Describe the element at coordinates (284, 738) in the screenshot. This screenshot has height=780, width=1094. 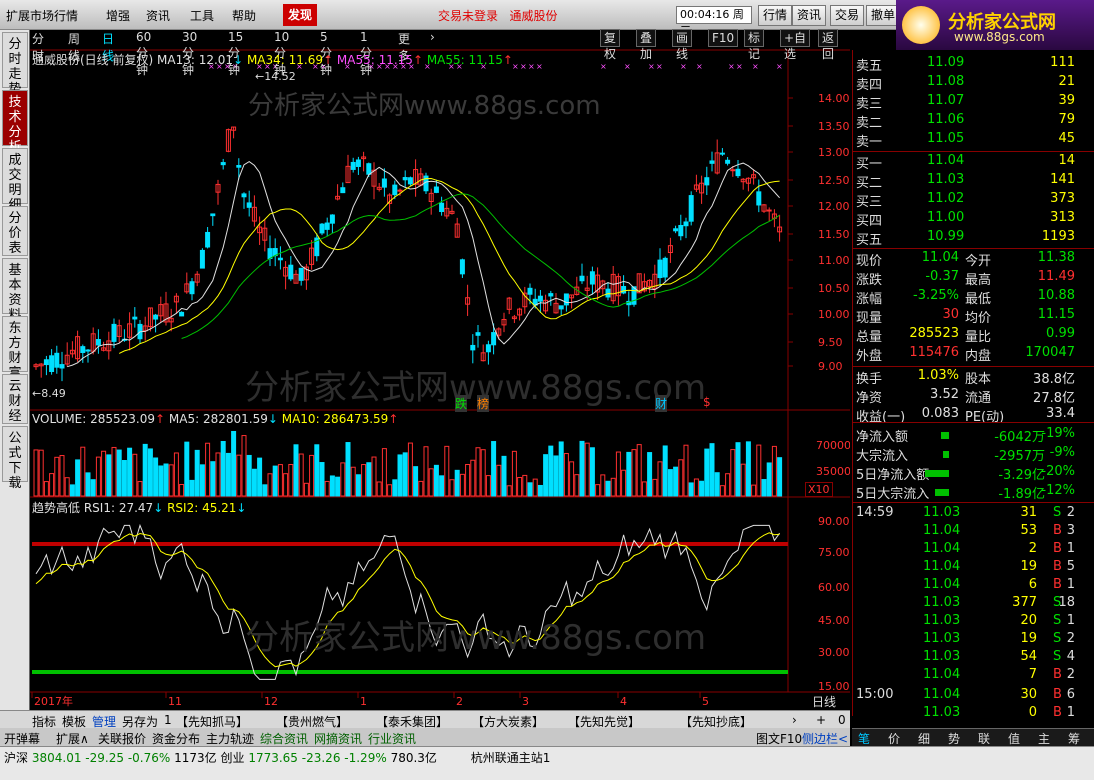
I see `tab-general-news: 综合资讯` at that location.